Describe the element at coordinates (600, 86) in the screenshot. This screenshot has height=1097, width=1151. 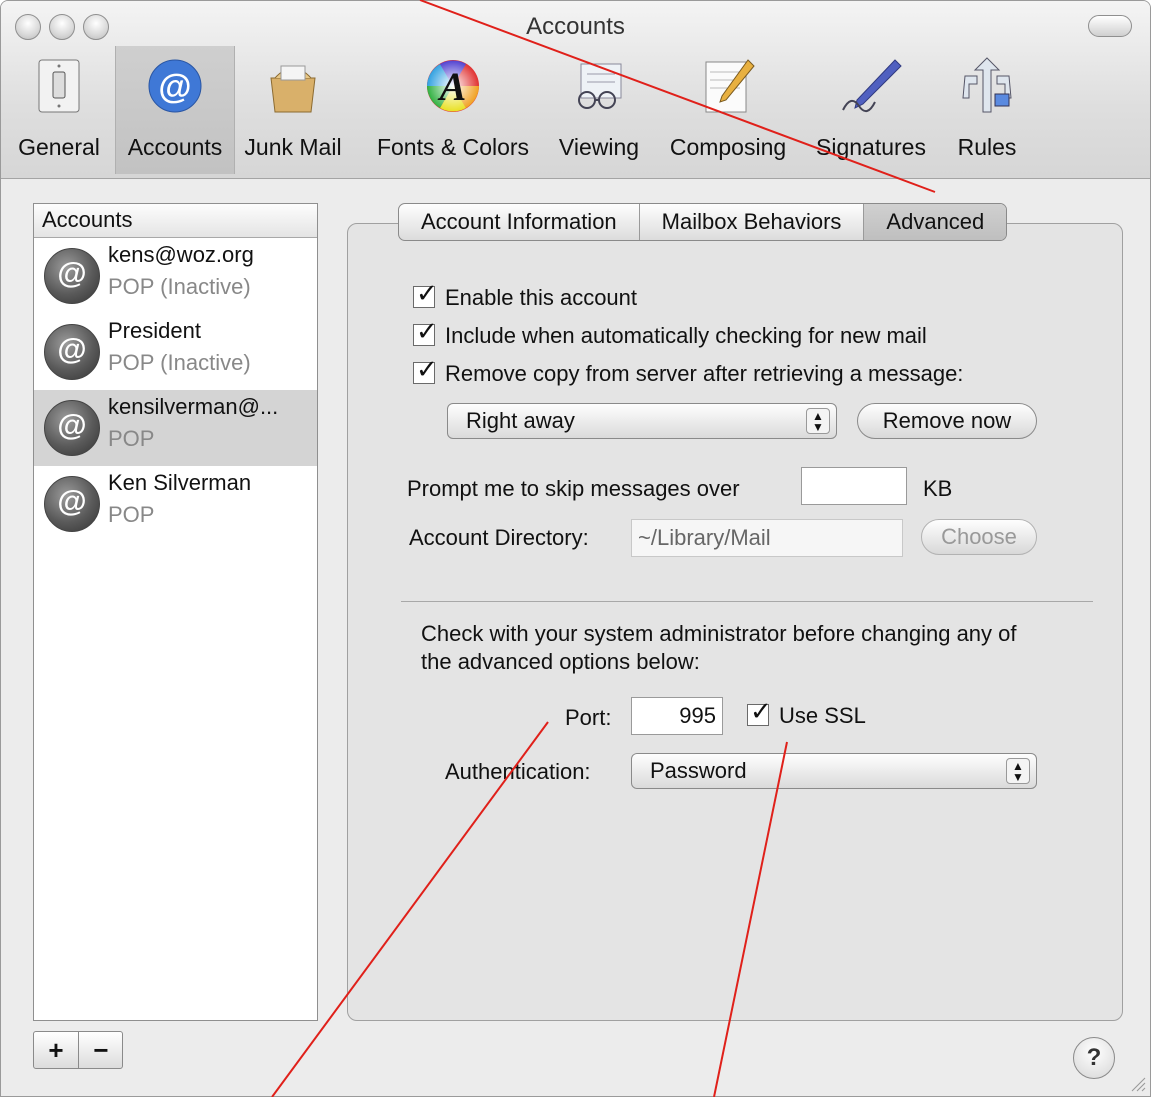
I see `glasses-icon` at that location.